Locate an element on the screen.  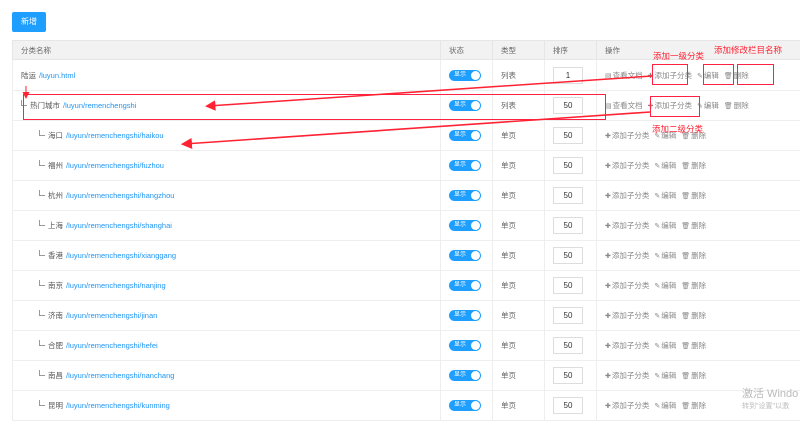
category-path-link: /luyun/remenchengshi/haikou is located at coordinates (115, 135).